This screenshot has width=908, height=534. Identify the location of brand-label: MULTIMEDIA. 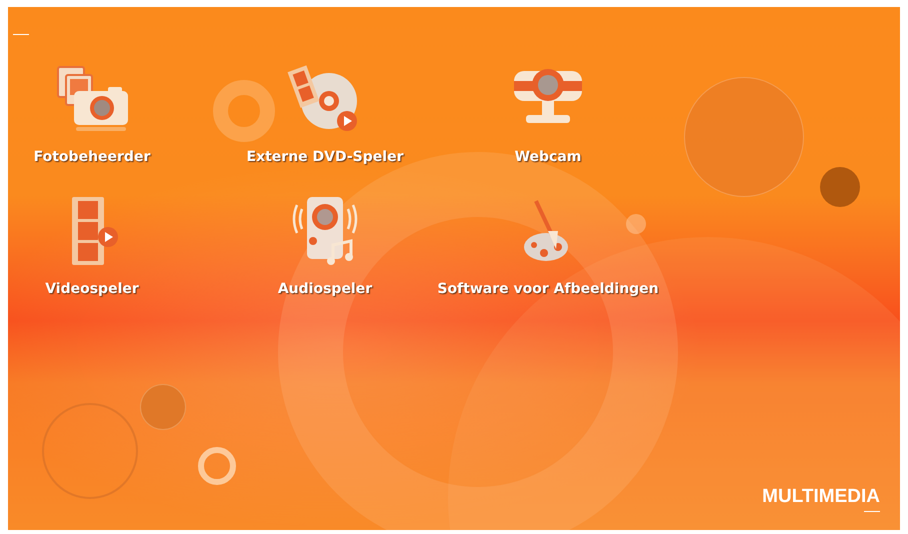
(821, 497).